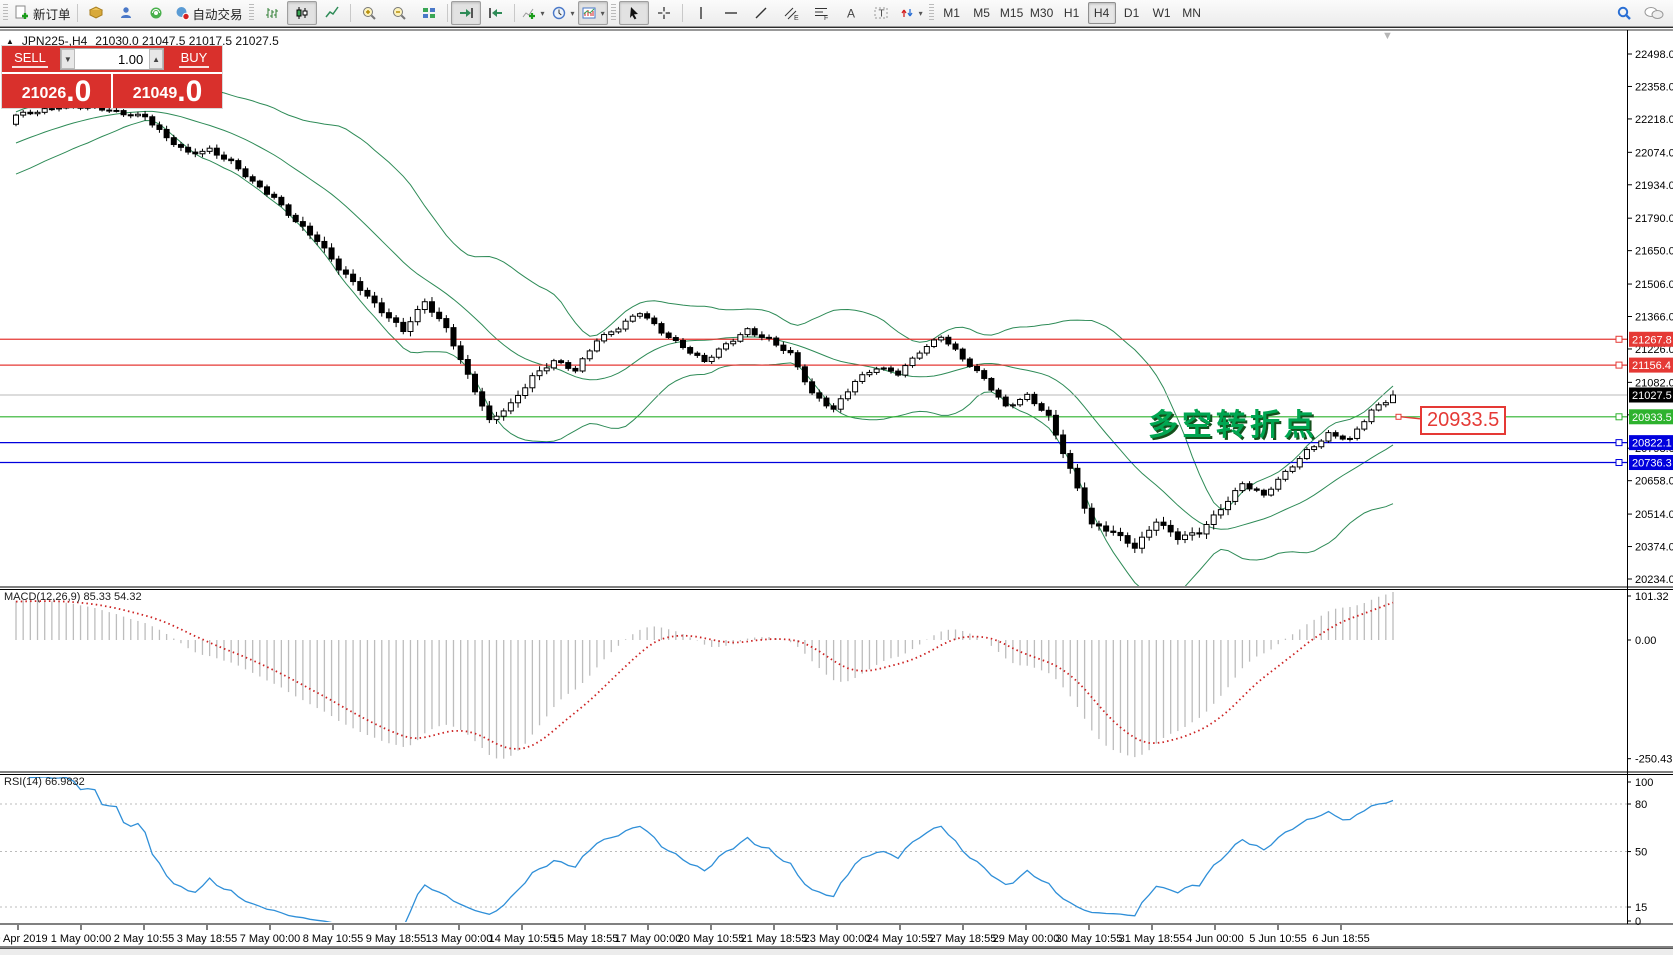 The width and height of the screenshot is (1673, 955). Describe the element at coordinates (1652, 340) in the screenshot. I see `svg-text: 21267.8` at that location.